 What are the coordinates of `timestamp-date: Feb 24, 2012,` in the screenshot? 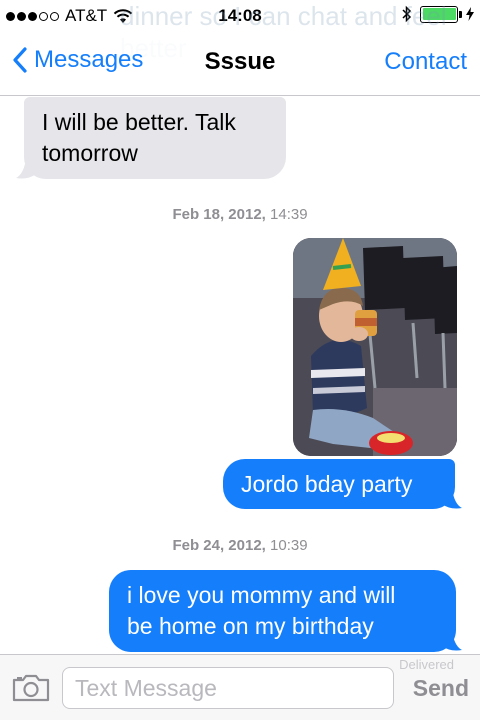 It's located at (219, 545).